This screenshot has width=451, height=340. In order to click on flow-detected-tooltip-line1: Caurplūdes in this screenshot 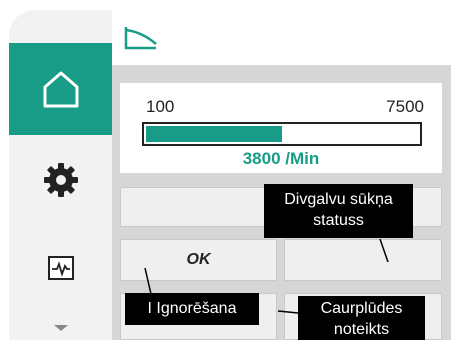, I will do `click(361, 308)`.